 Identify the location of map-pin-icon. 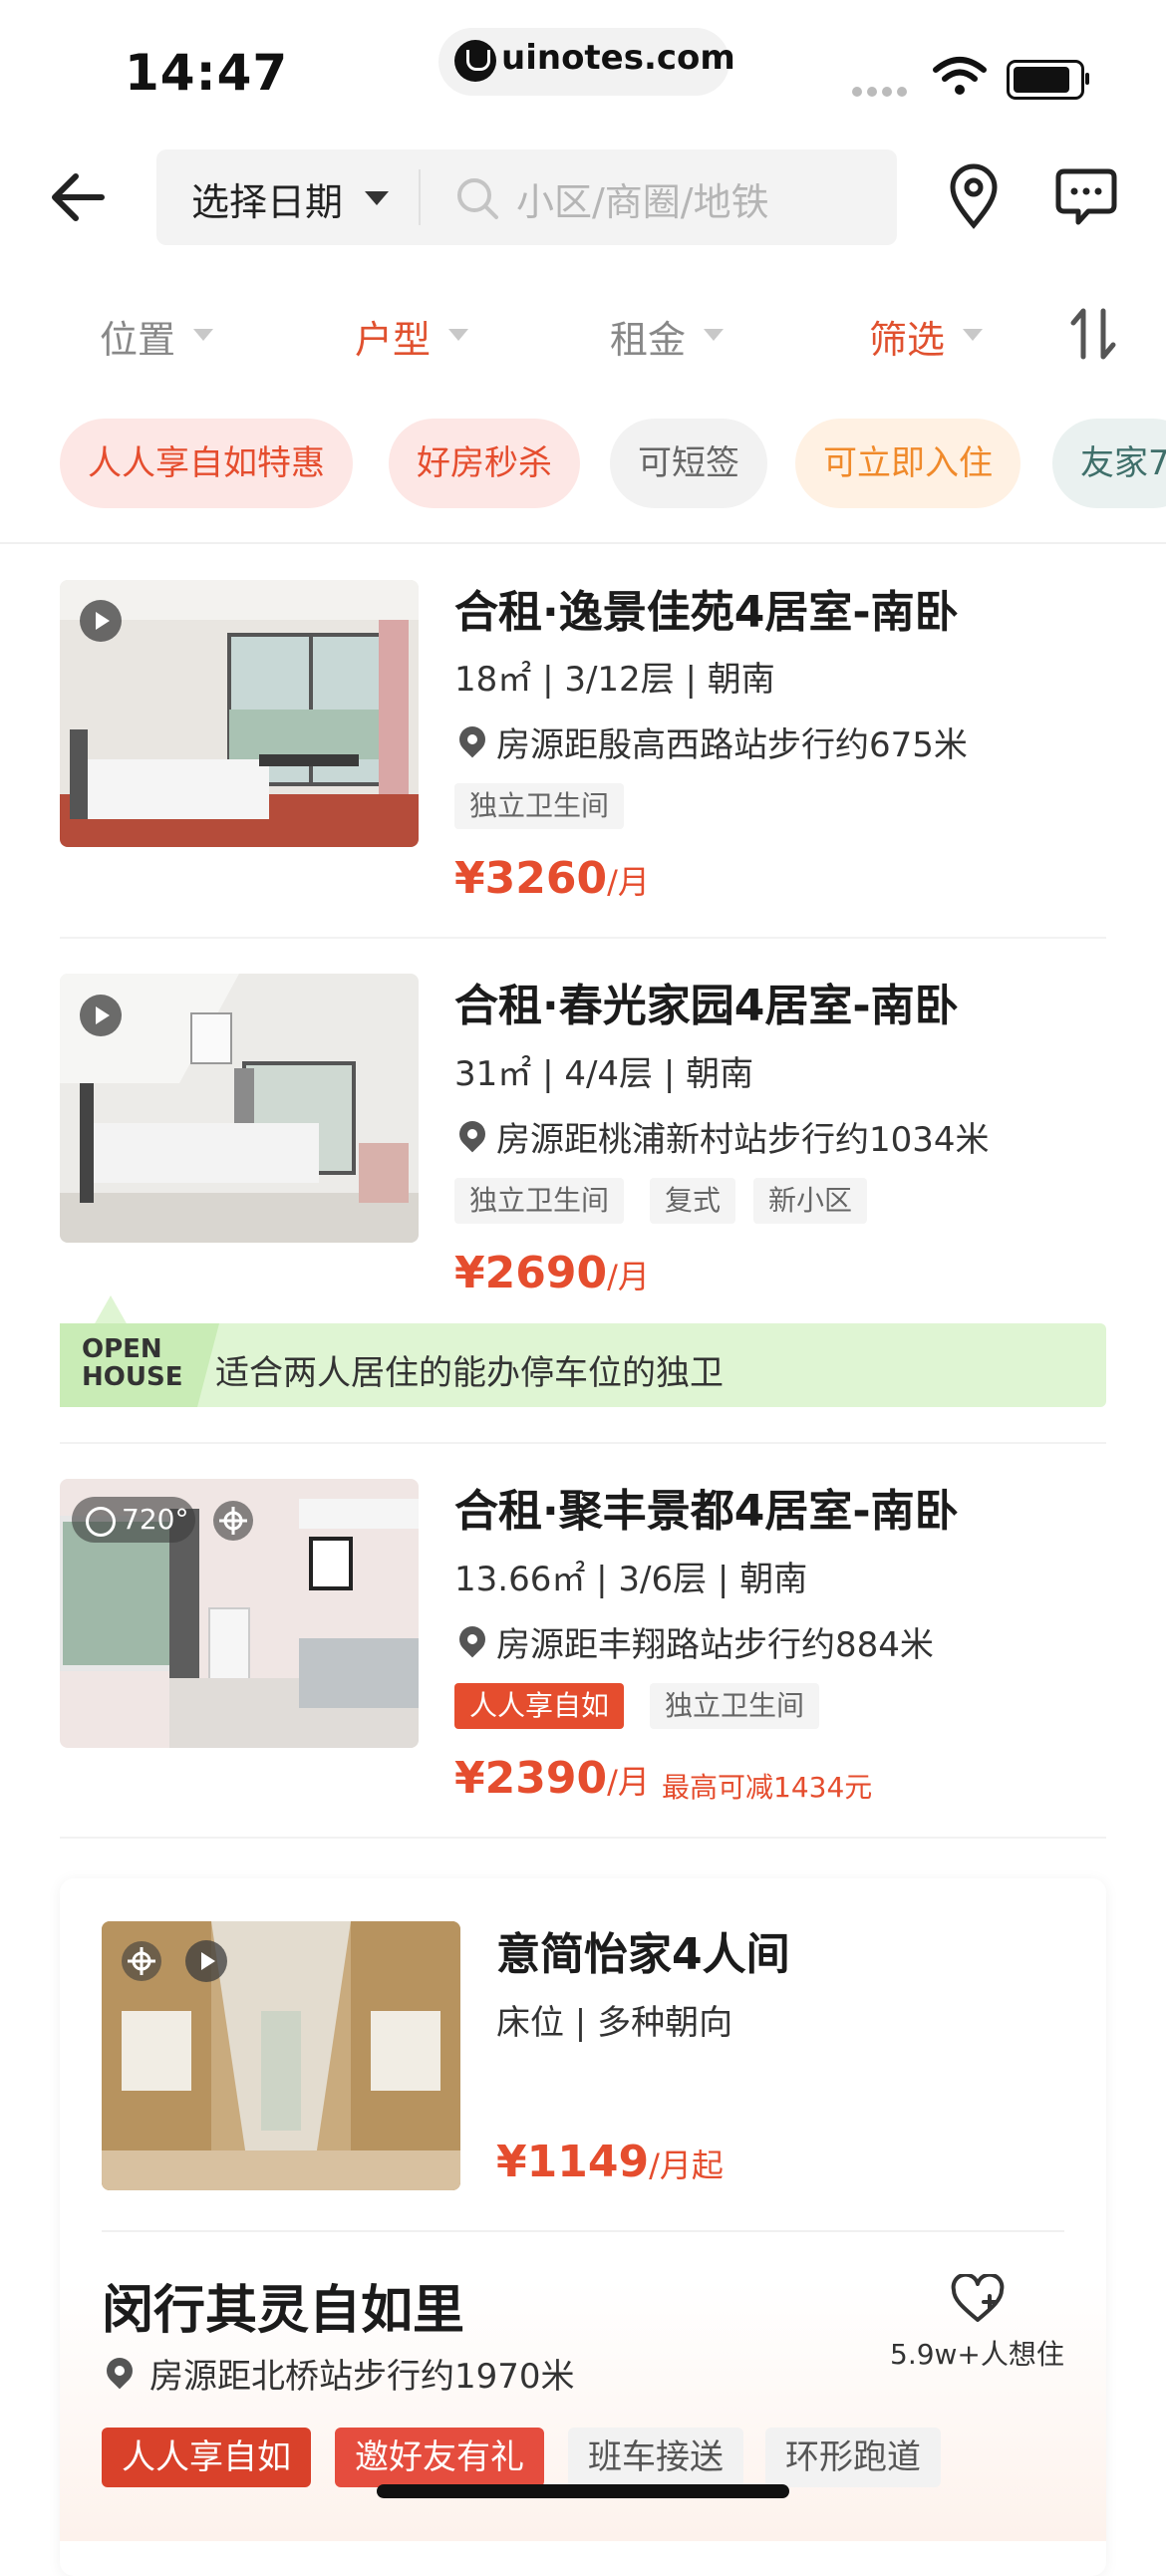
(974, 196).